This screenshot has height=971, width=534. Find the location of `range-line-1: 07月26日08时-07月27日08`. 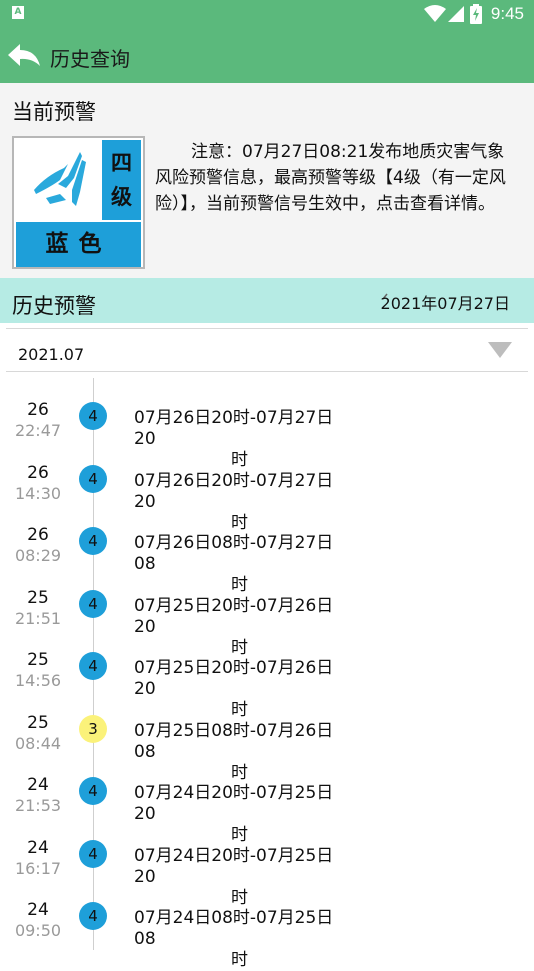

range-line-1: 07月26日08时-07月27日08 is located at coordinates (234, 553).